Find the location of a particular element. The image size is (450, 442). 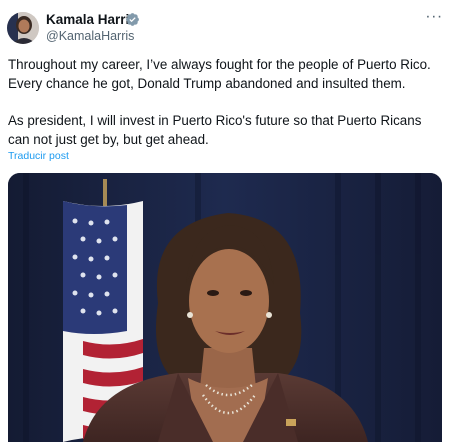

verified-badge-icon is located at coordinates (132, 19).